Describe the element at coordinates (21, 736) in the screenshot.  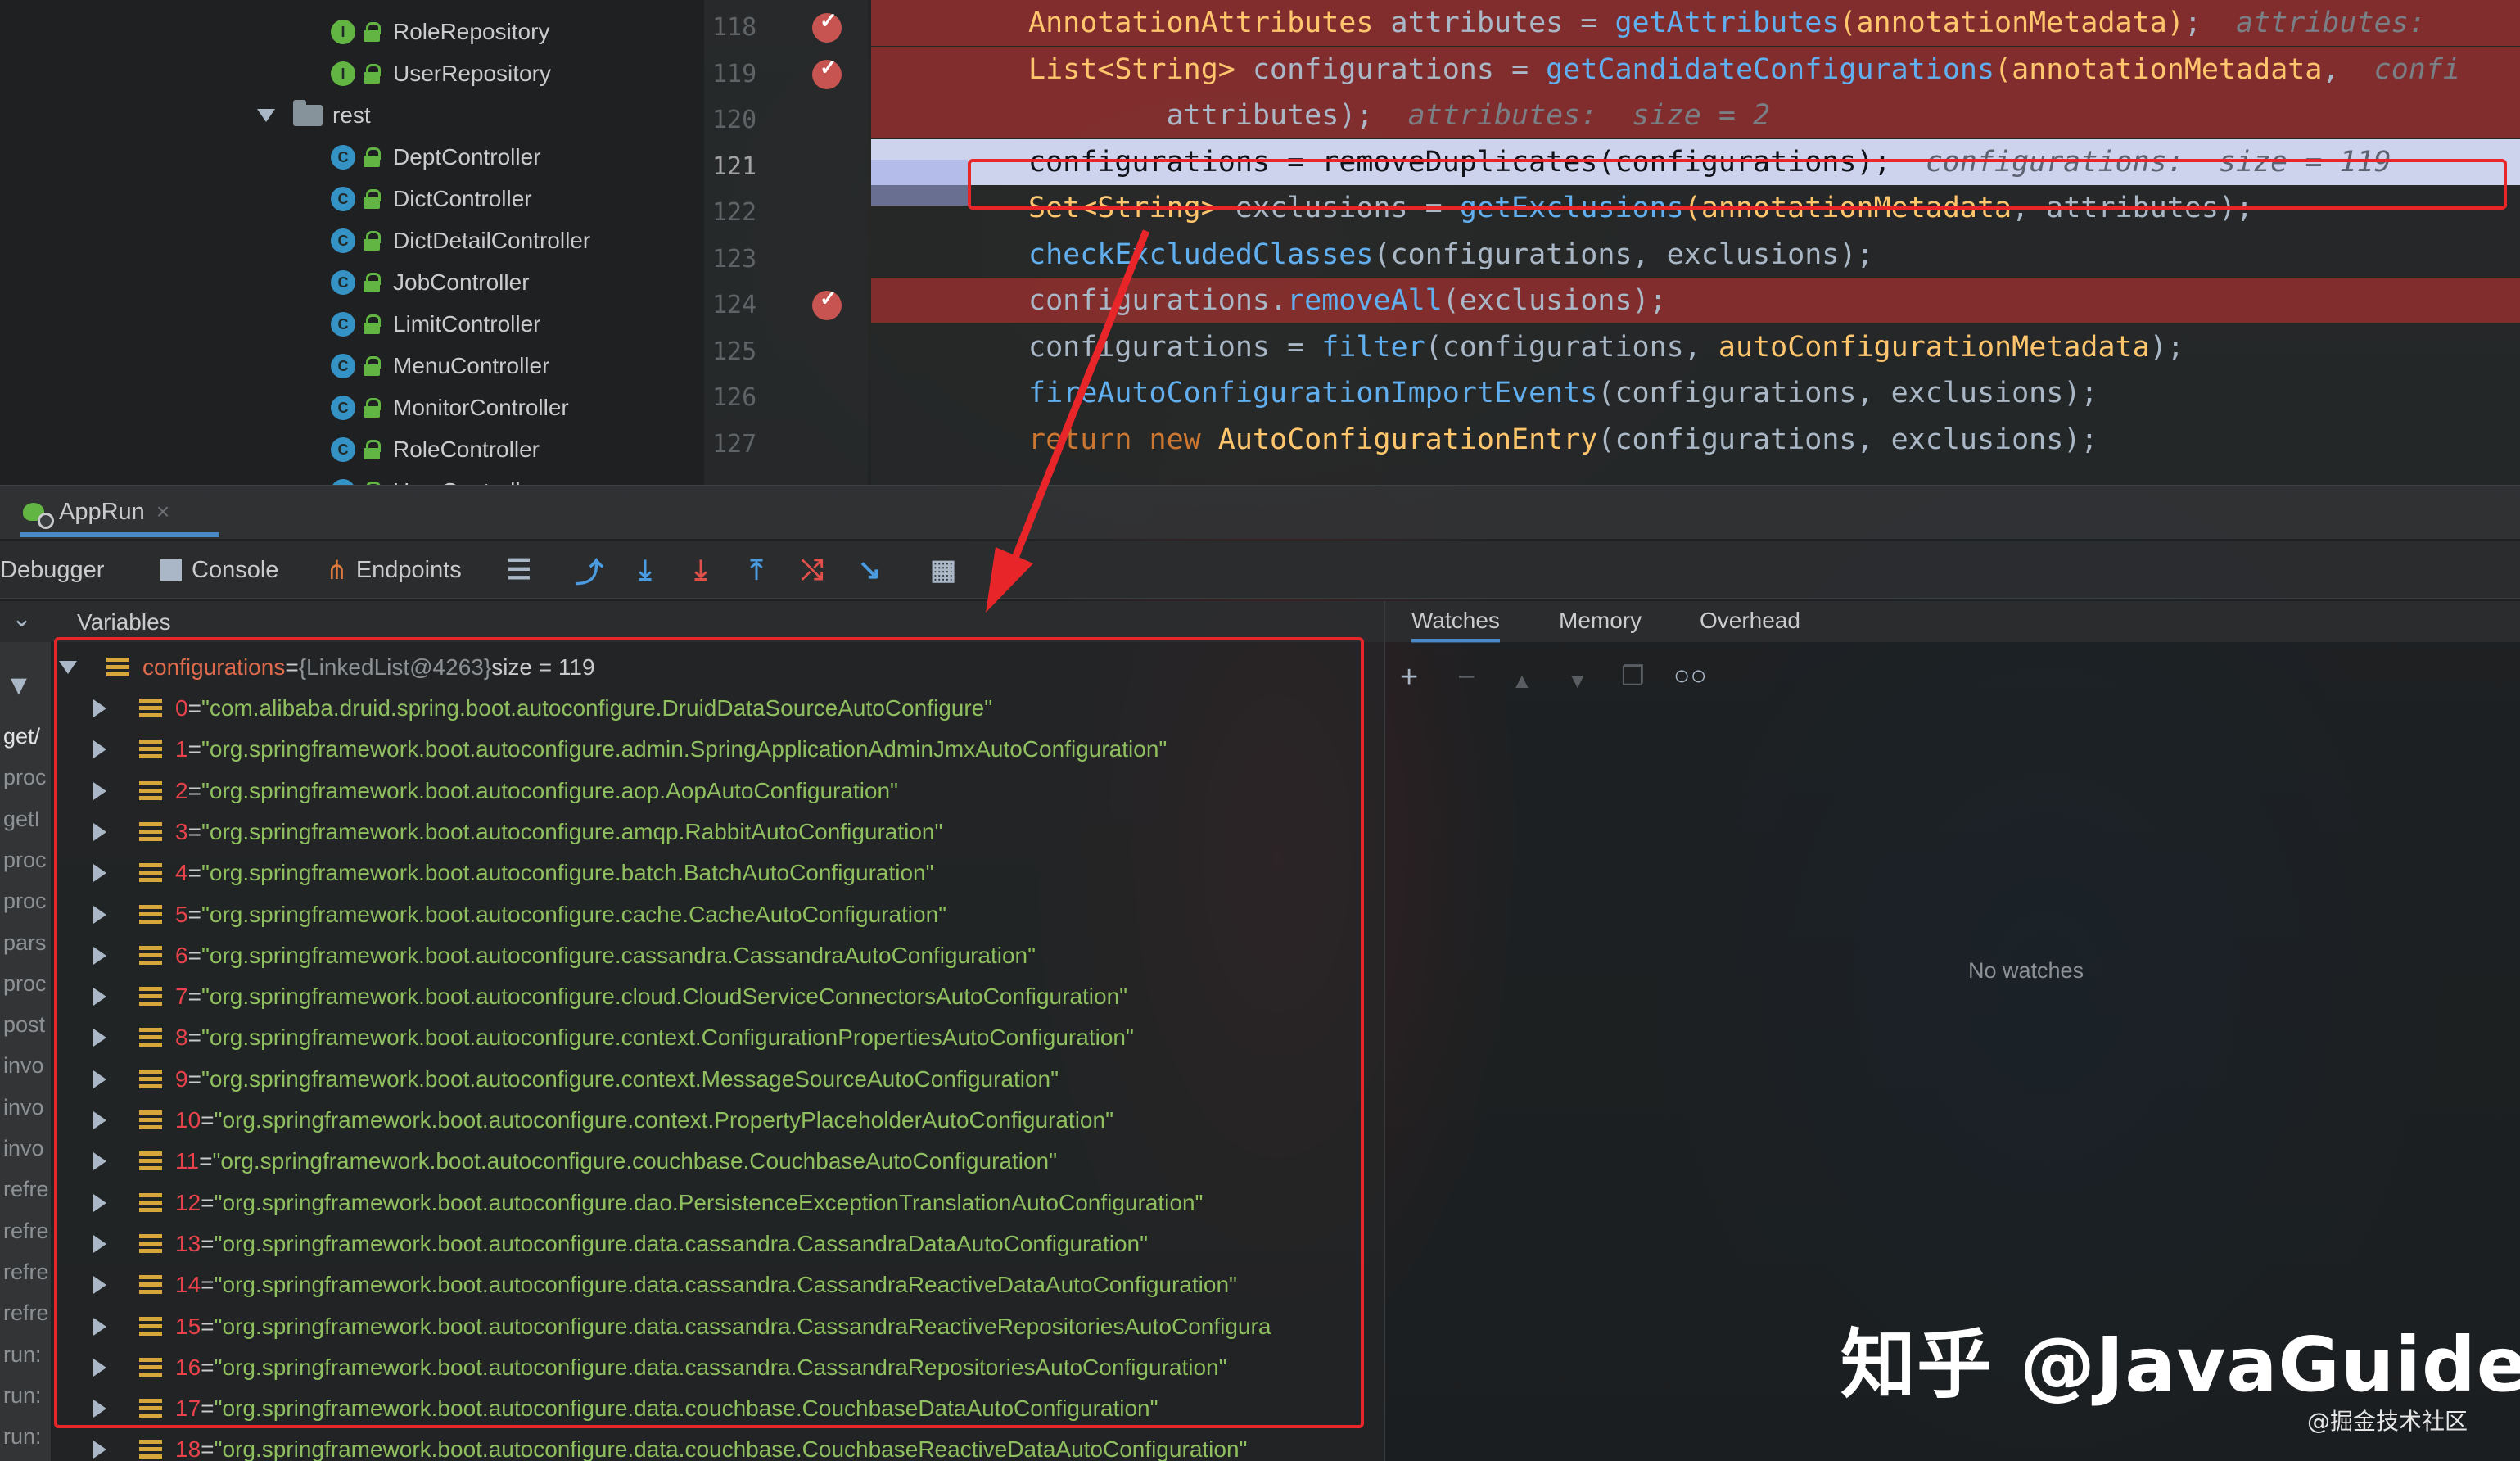
I see `frame-item: get/` at that location.